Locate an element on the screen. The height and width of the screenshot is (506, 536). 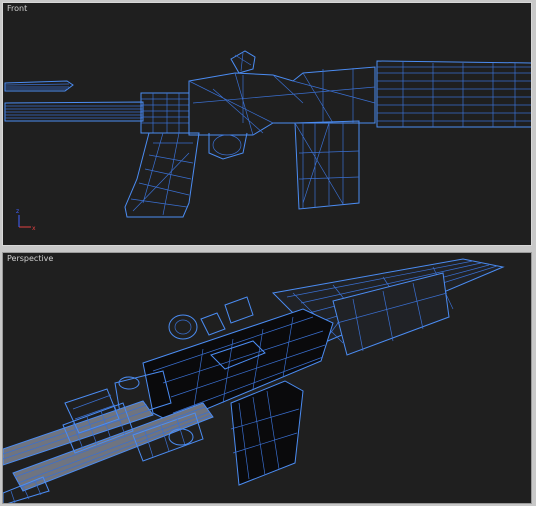
trigger-guard is located at coordinates (228, 146).